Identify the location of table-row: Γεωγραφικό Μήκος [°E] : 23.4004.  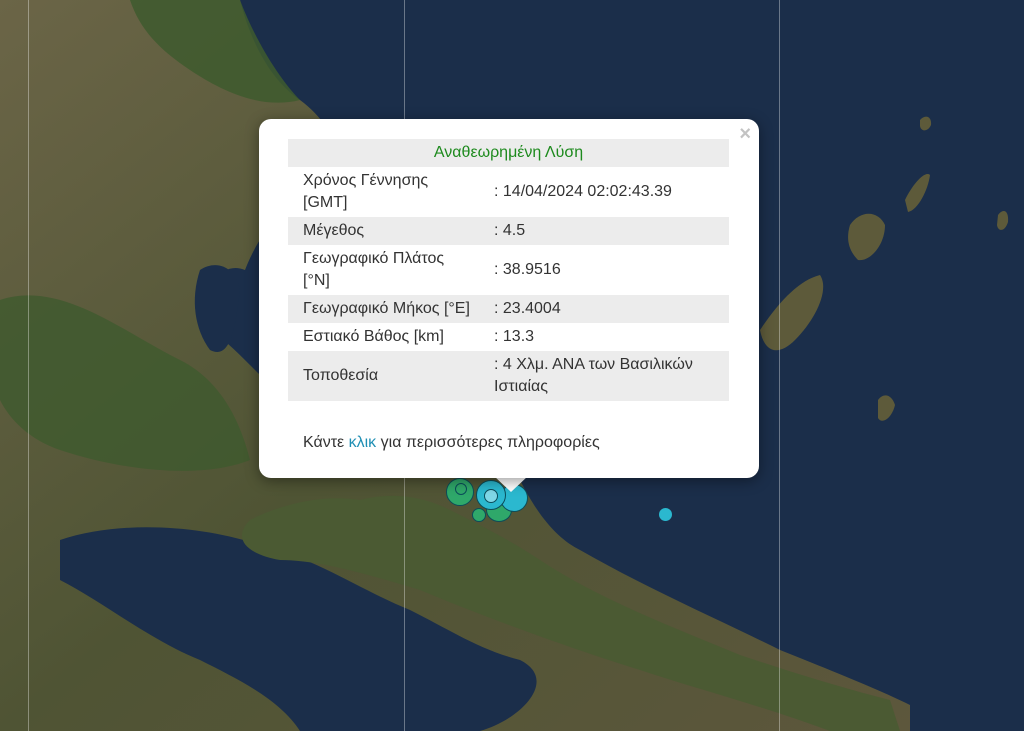
(508, 309).